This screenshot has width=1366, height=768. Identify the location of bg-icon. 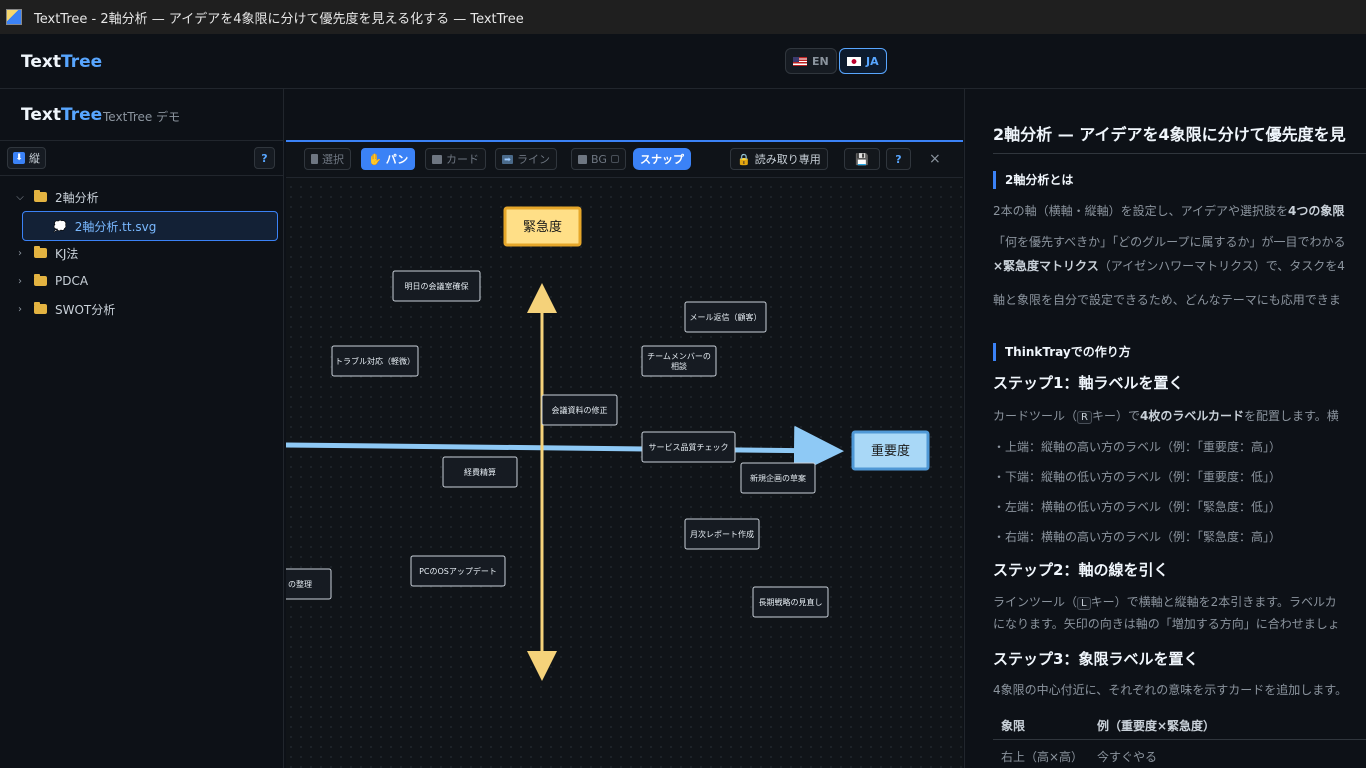
(582, 159).